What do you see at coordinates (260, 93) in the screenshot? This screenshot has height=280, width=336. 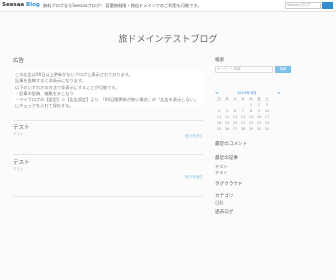 I see `calendar-header: ≪ 2019年 8月 ≫` at bounding box center [260, 93].